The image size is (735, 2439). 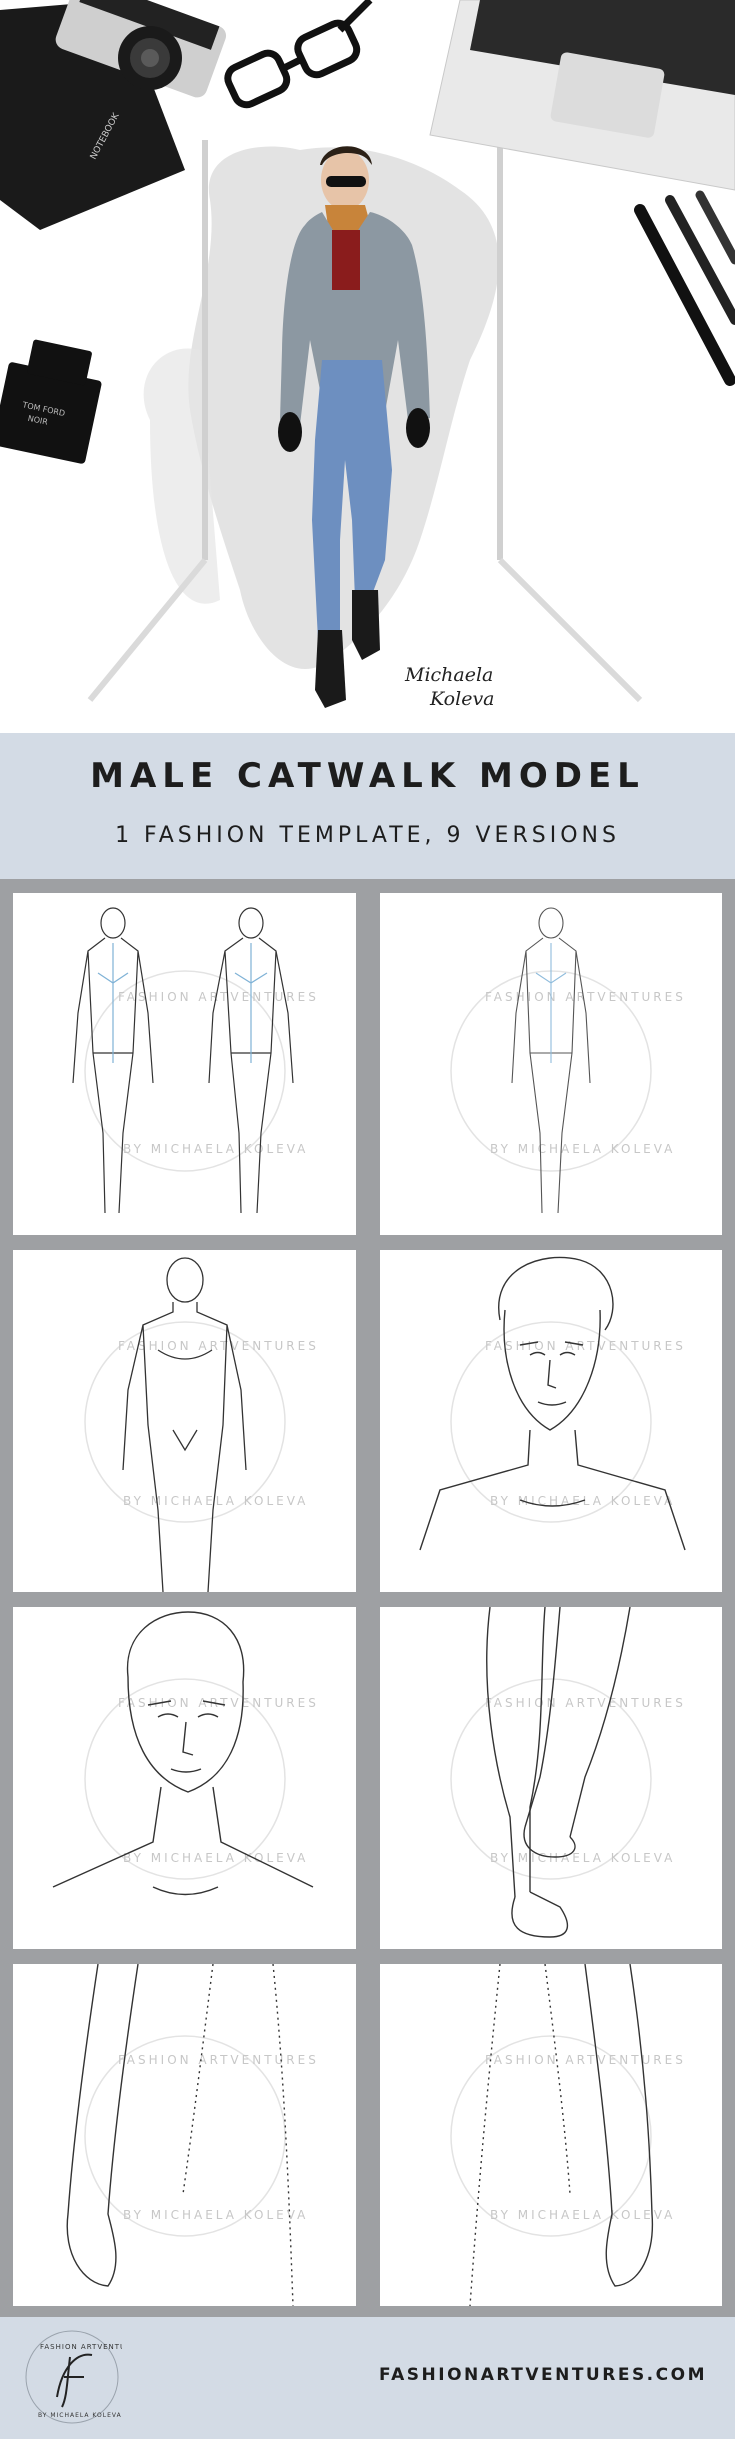 What do you see at coordinates (462, 699) in the screenshot?
I see `signature-line2: Koleva` at bounding box center [462, 699].